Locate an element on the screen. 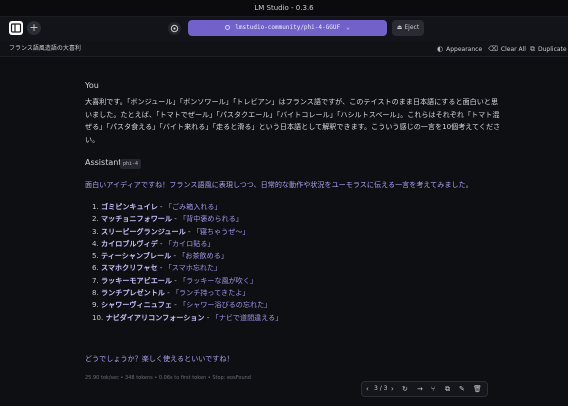  duplicate-button: ⧉ Duplicate is located at coordinates (548, 49).